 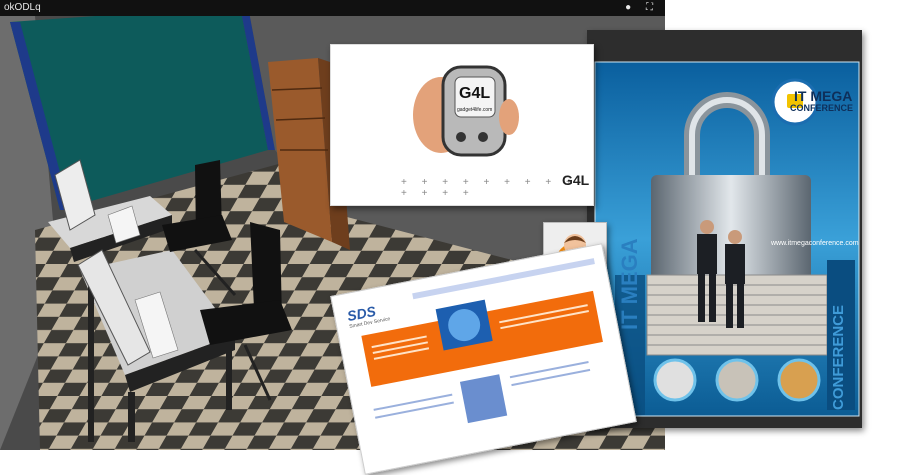 What do you see at coordinates (838, 357) in the screenshot?
I see `itmega-side-right: CONFERENCE` at bounding box center [838, 357].